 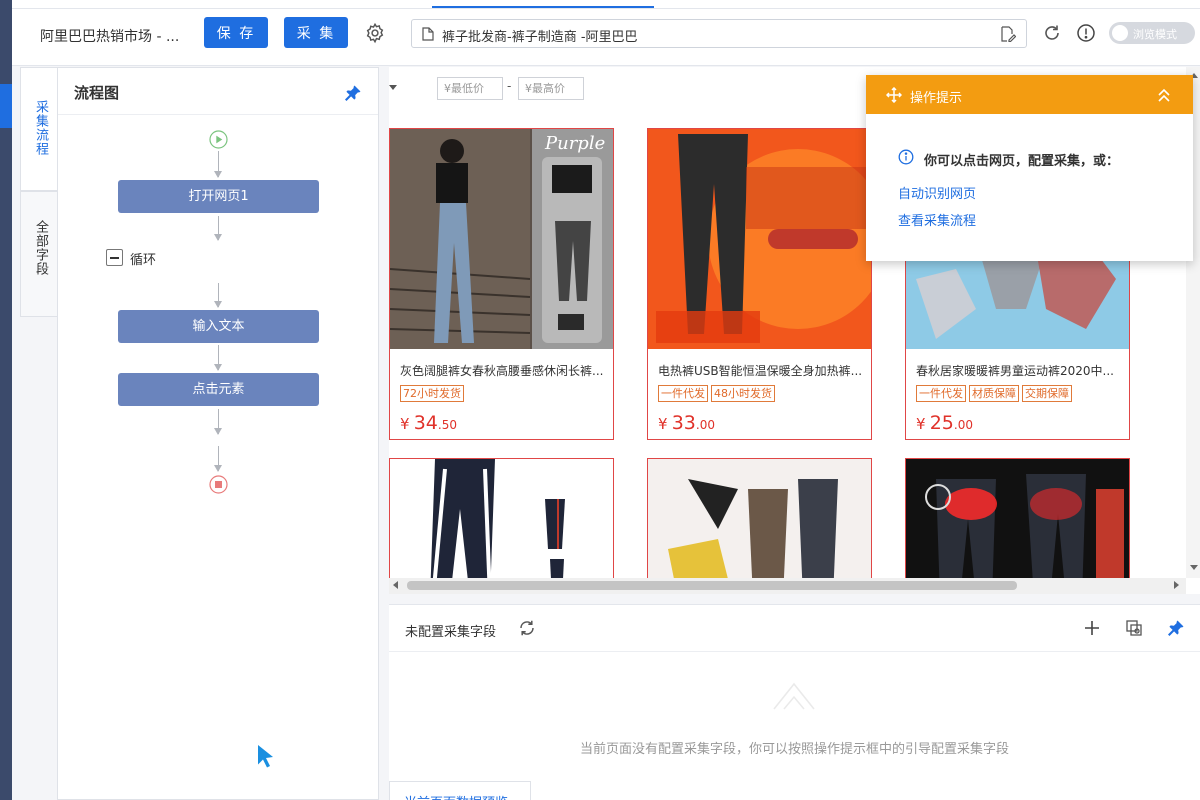 I want to click on flow-node-input-text: 输入文本, so click(x=218, y=326).